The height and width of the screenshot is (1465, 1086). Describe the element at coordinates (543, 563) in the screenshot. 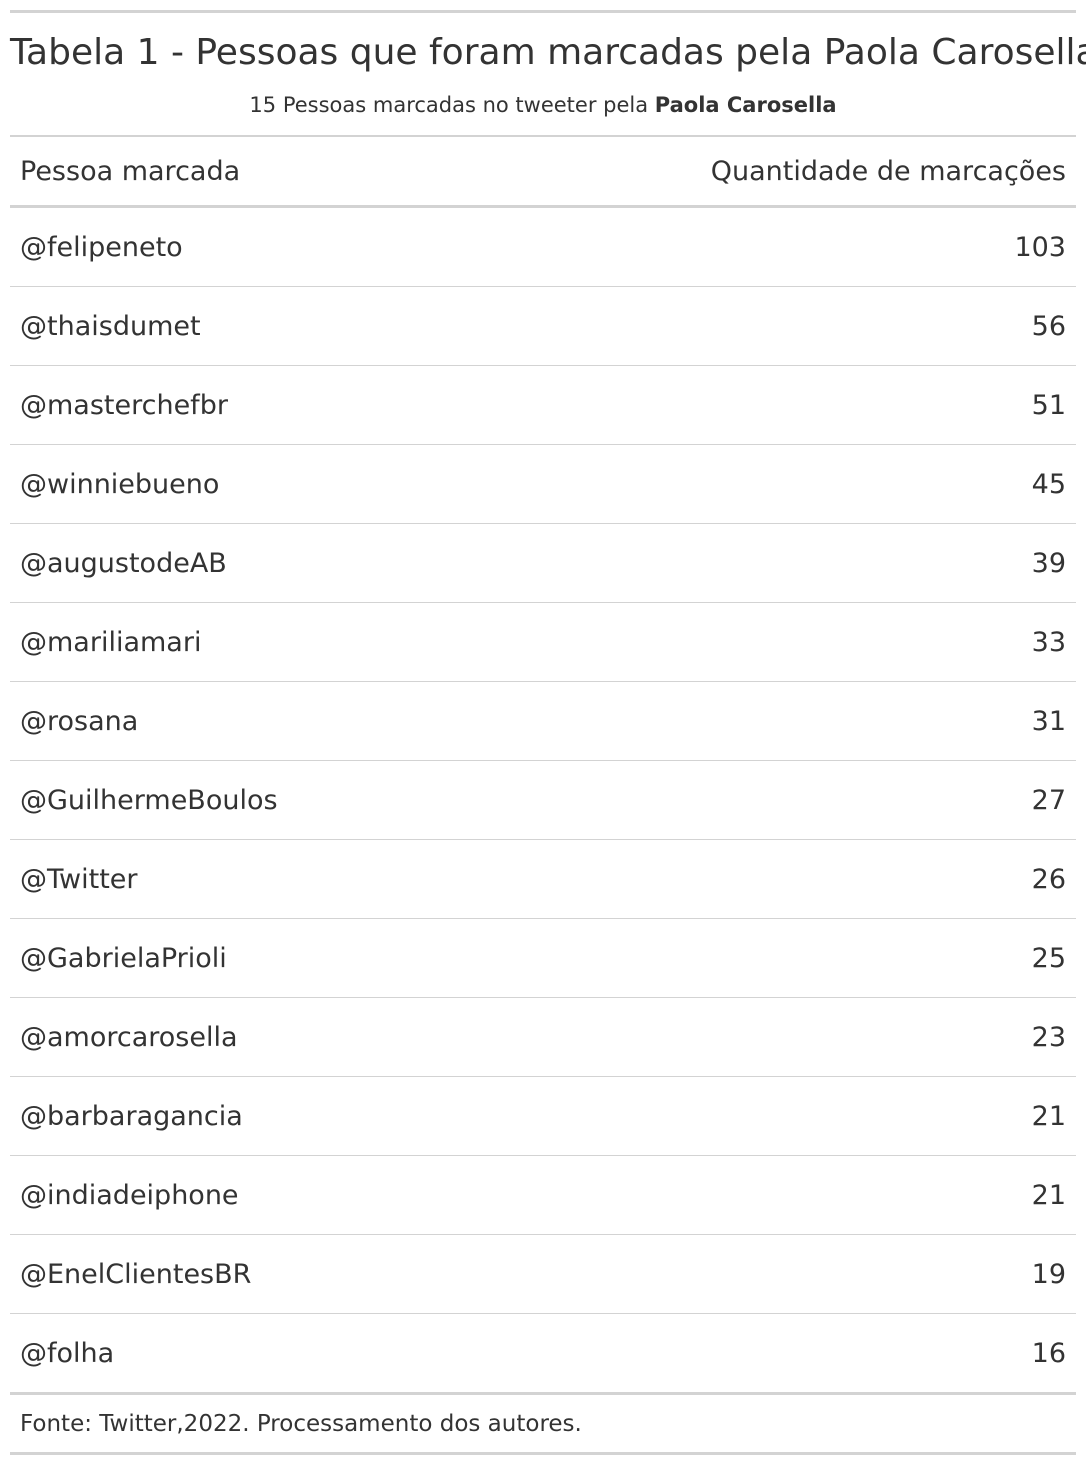

I see `table-row: @augustodeAB 39` at that location.